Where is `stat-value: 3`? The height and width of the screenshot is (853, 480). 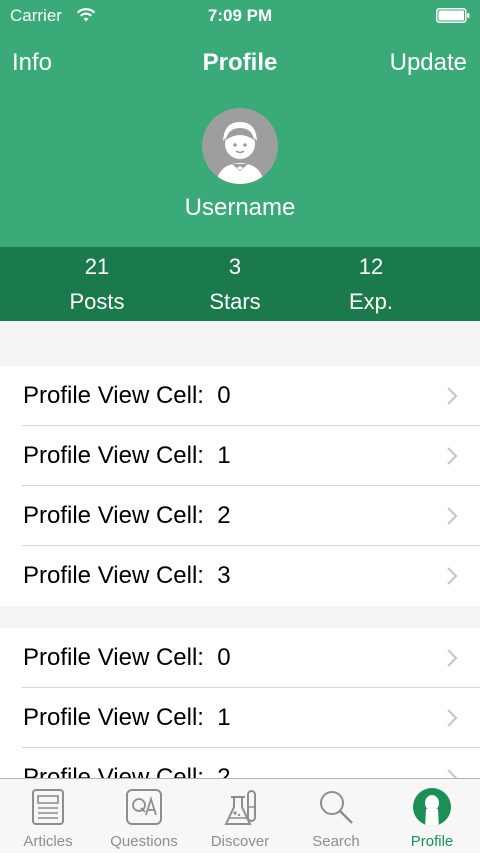 stat-value: 3 is located at coordinates (235, 266).